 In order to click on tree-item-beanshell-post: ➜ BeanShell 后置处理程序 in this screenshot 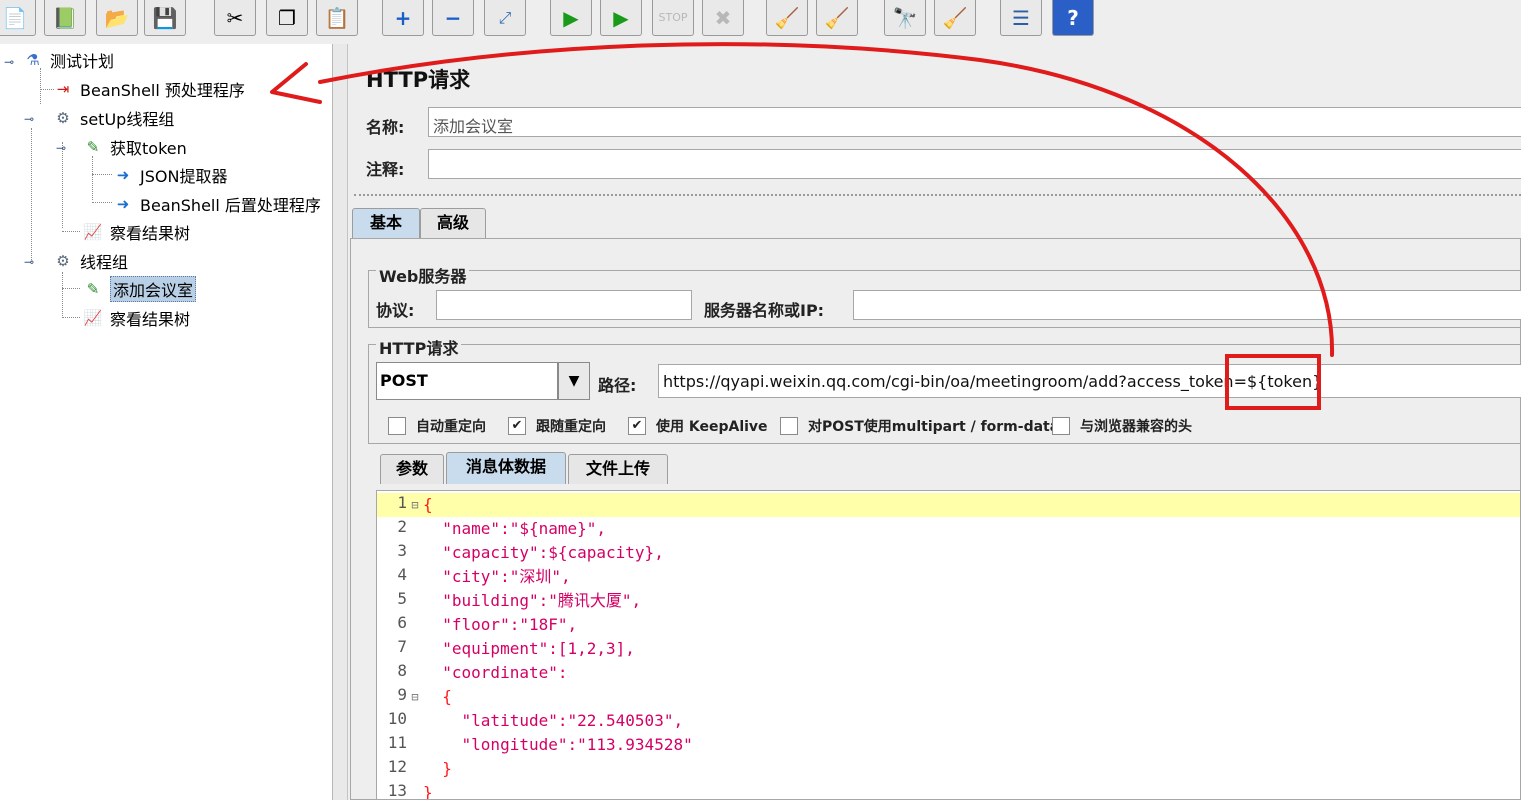, I will do `click(216, 204)`.